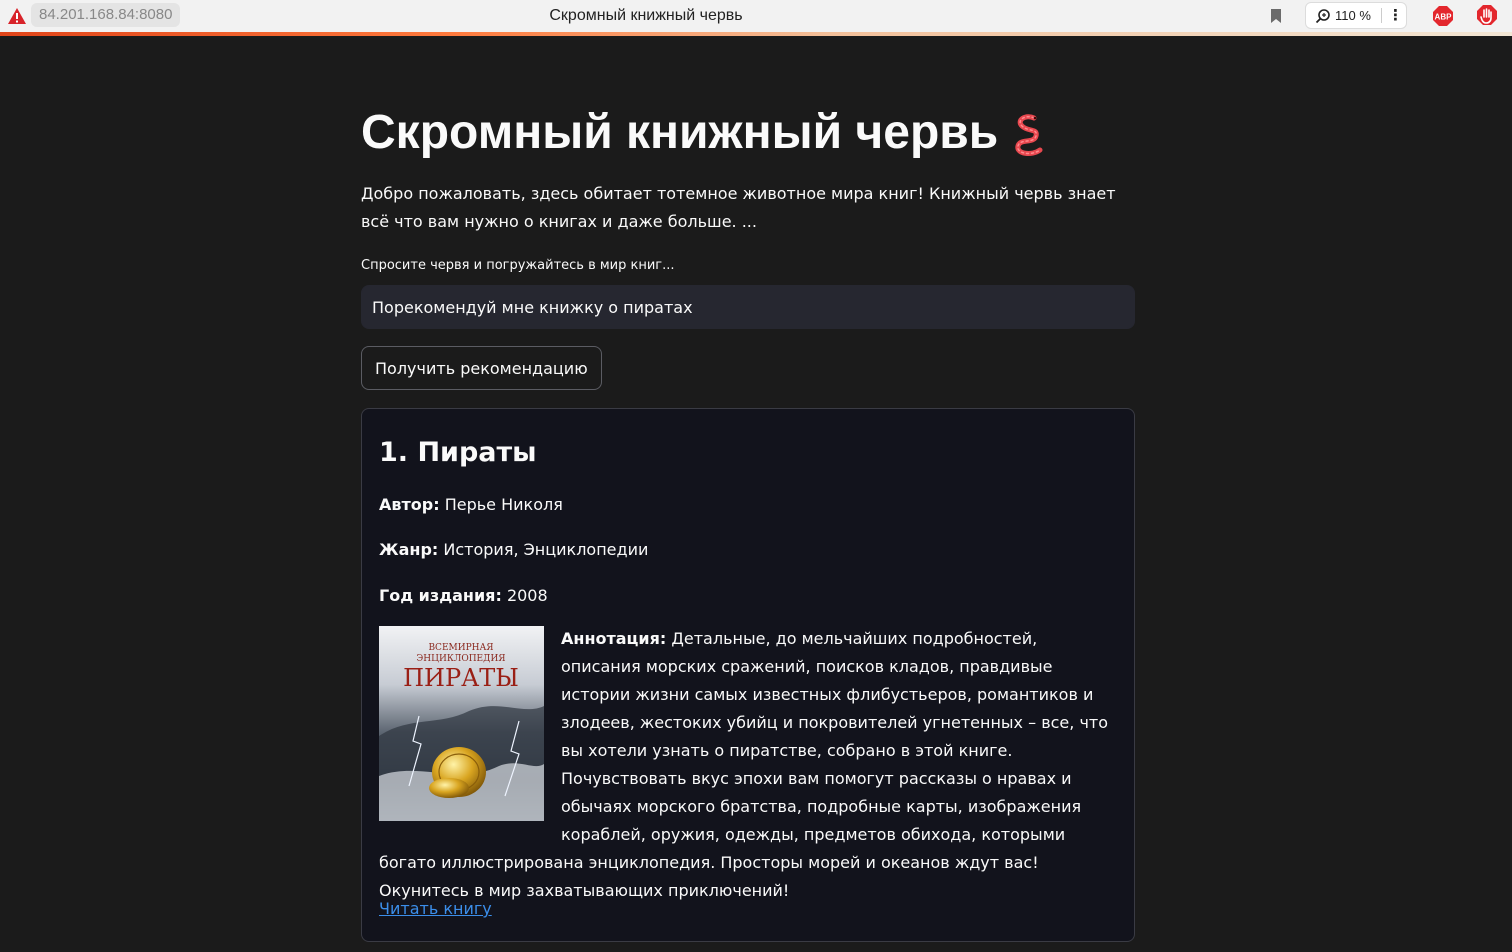  What do you see at coordinates (1395, 15) in the screenshot?
I see `more-menu-icon: ⋮` at bounding box center [1395, 15].